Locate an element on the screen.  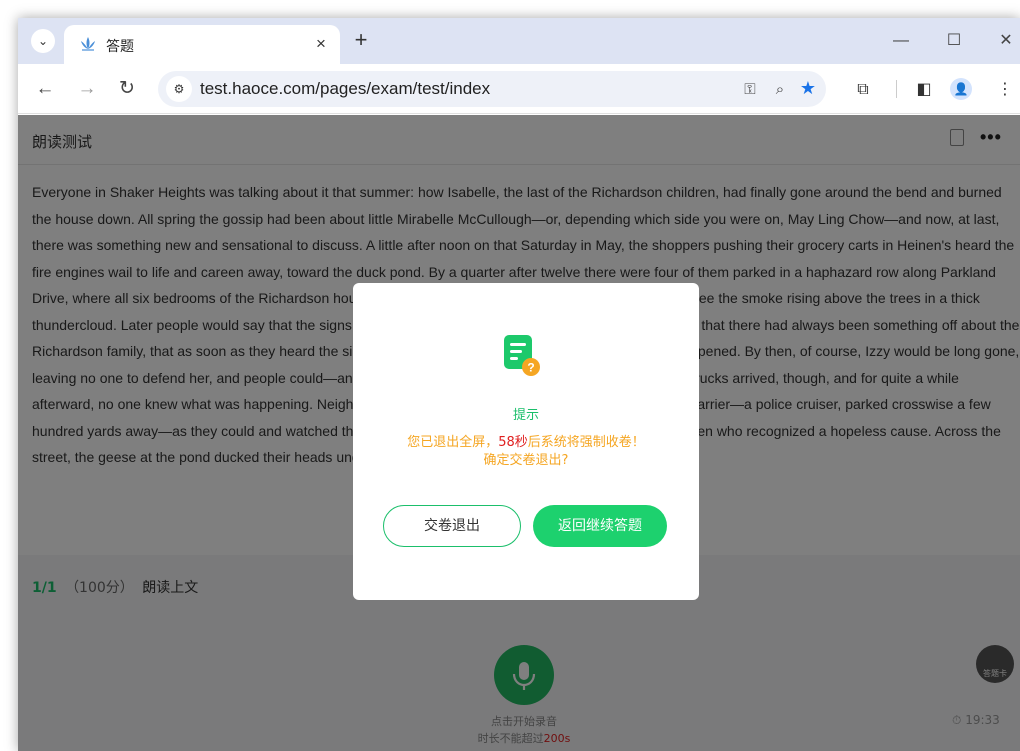
star-icon: ★ is located at coordinates (808, 89).